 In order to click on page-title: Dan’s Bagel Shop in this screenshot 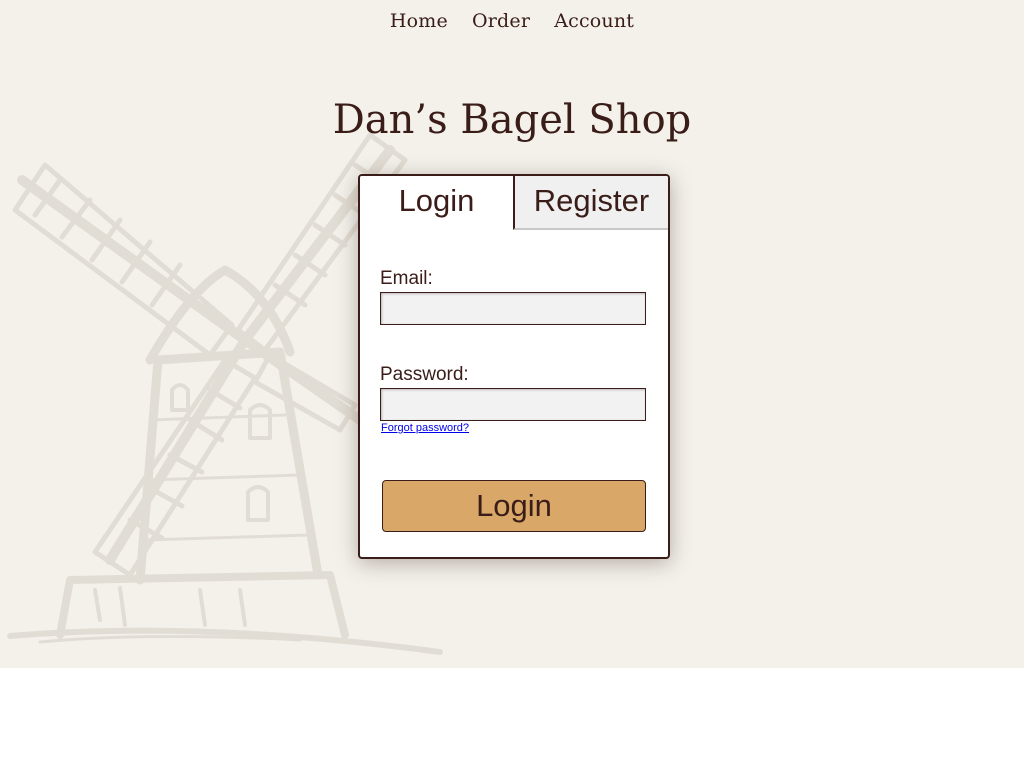, I will do `click(512, 120)`.